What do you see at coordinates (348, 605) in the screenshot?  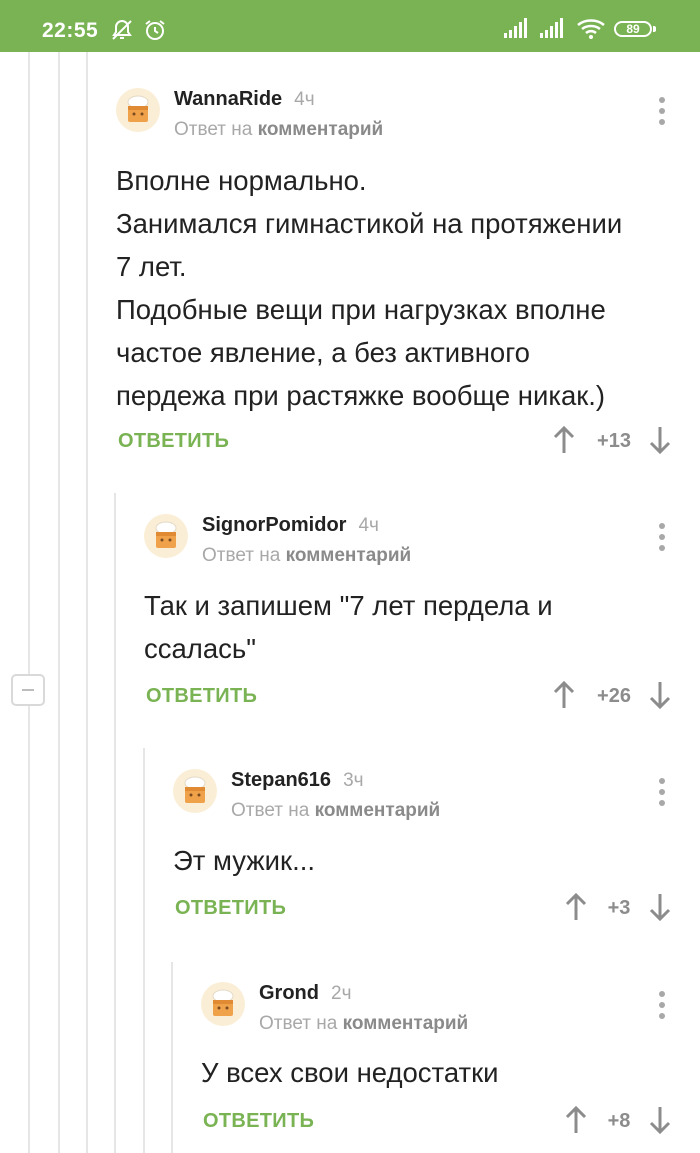 I see `text-line: Так и запишем "7 лет пердела и` at bounding box center [348, 605].